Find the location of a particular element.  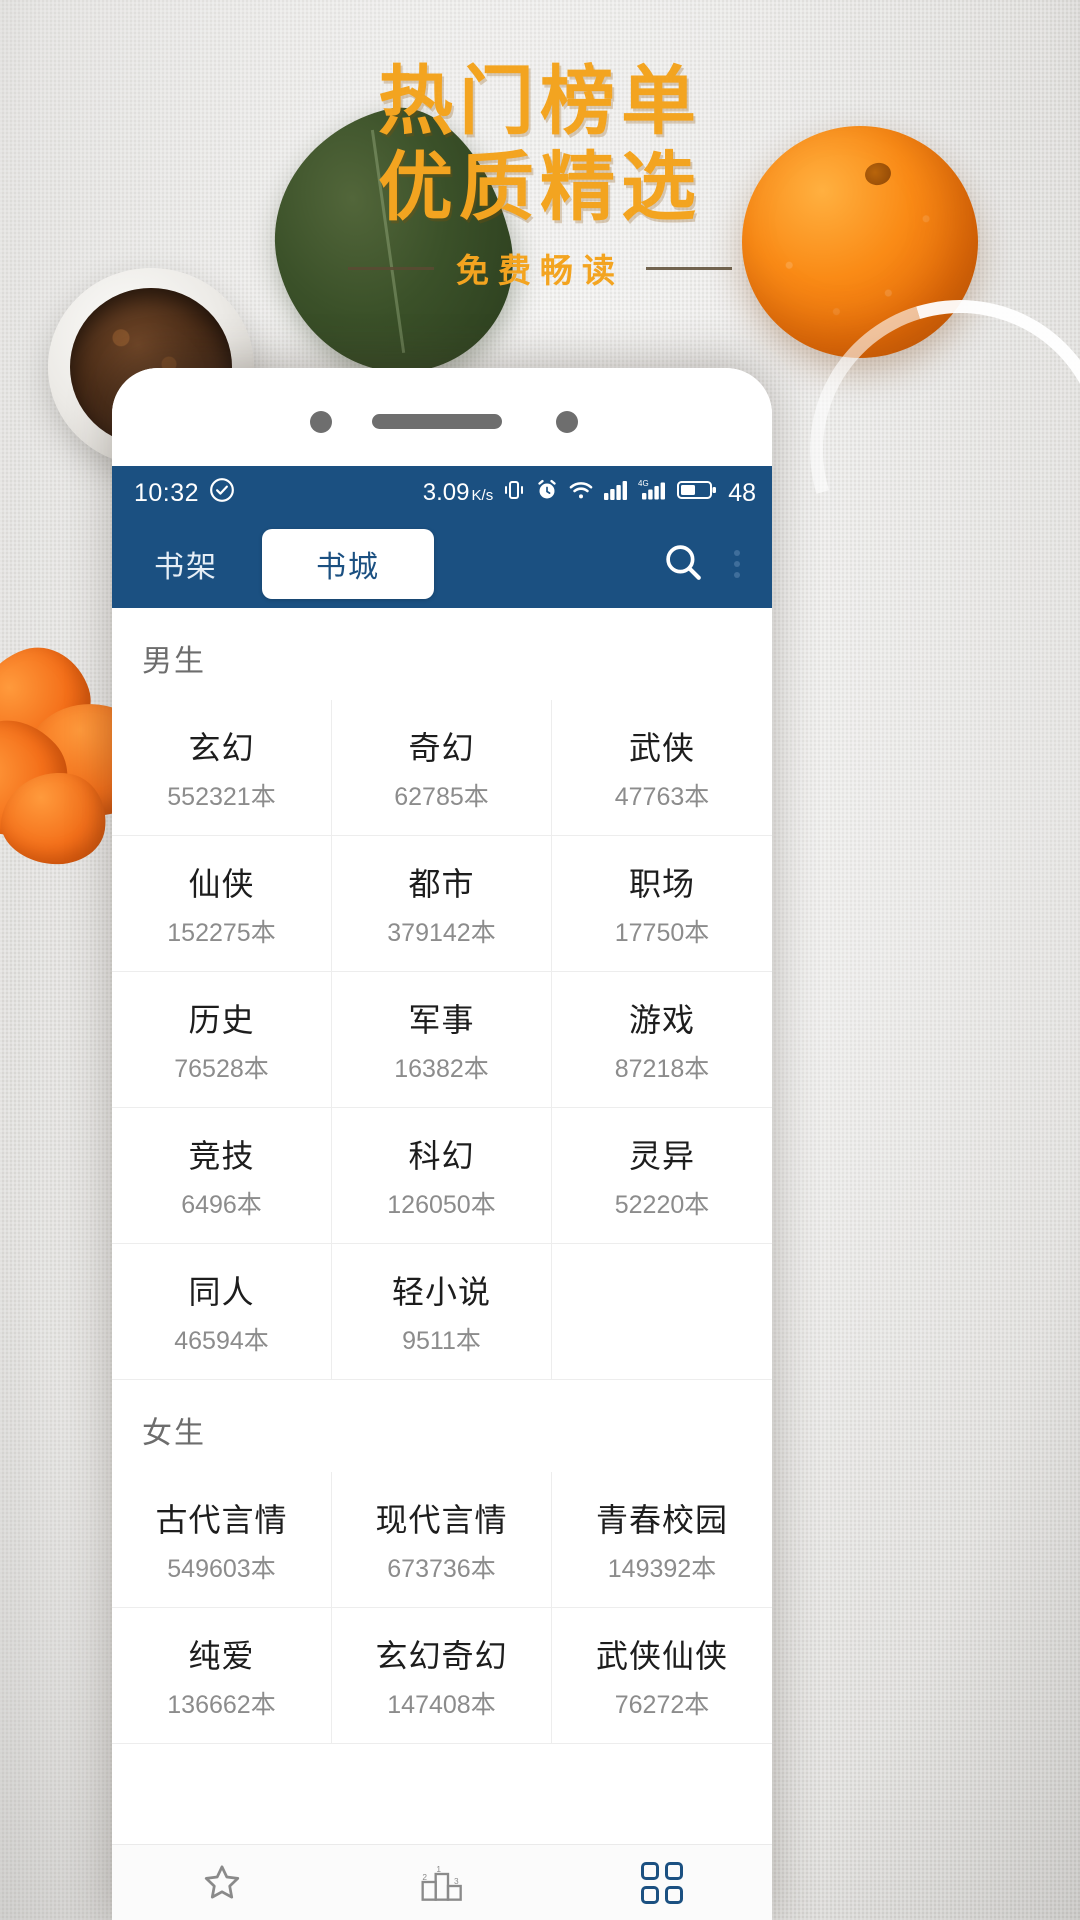

category-name: 轻小说 is located at coordinates (441, 1291).